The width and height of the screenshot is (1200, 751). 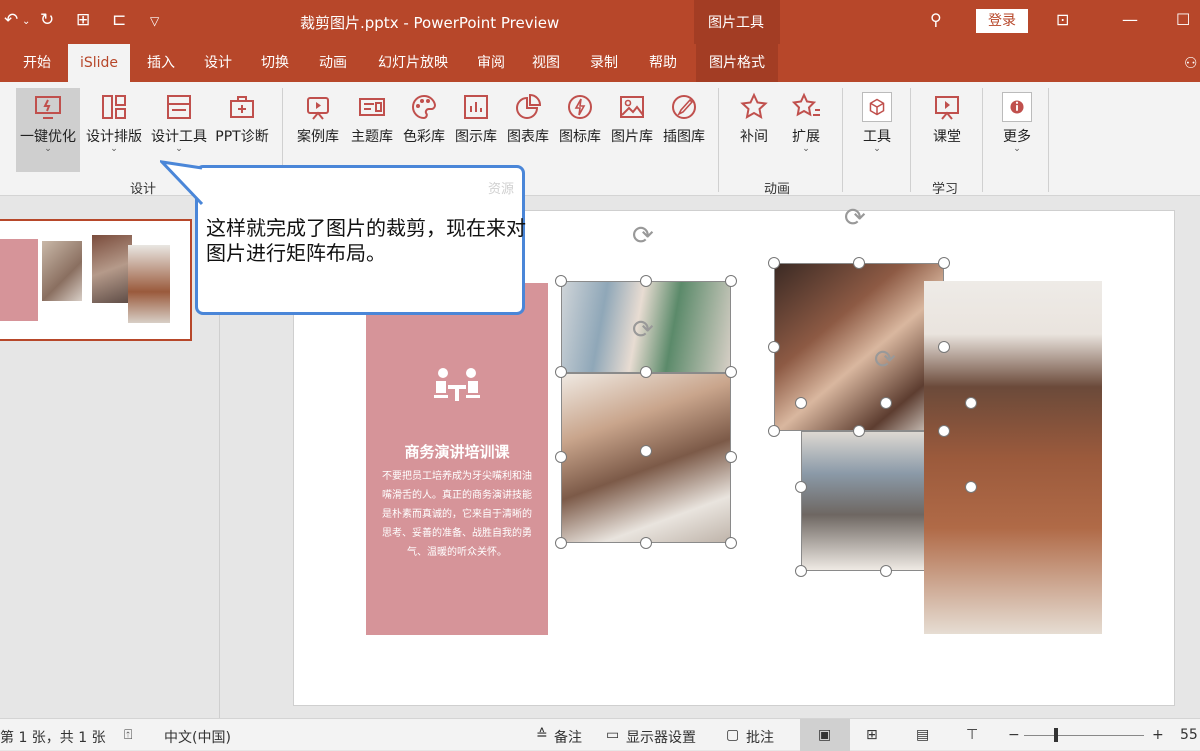 What do you see at coordinates (542, 735) in the screenshot?
I see `notes-icon: ≙` at bounding box center [542, 735].